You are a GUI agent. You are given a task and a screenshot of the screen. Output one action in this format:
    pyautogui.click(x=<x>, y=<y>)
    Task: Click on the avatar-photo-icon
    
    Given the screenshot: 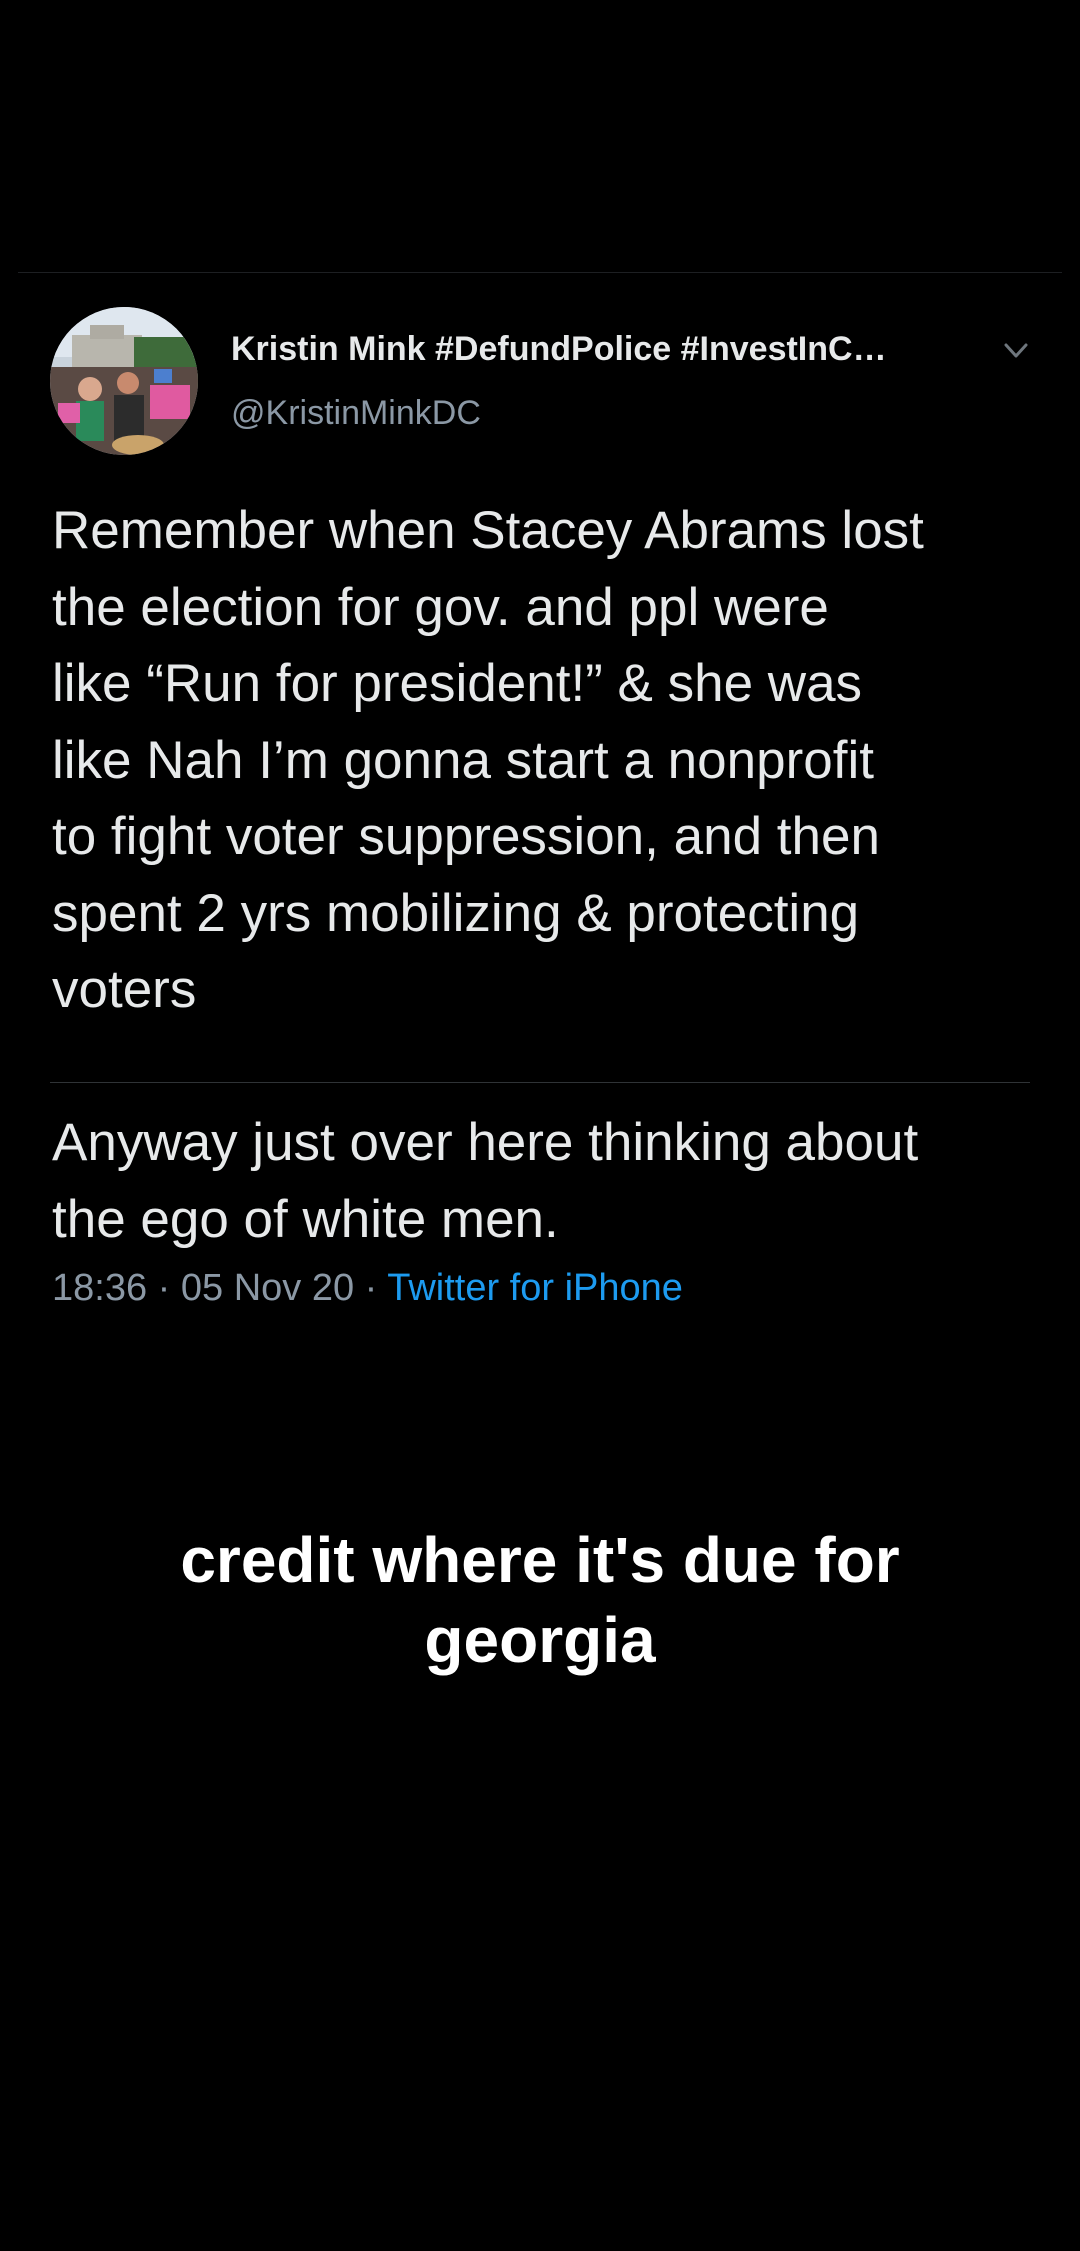 What is the action you would take?
    pyautogui.click(x=124, y=381)
    